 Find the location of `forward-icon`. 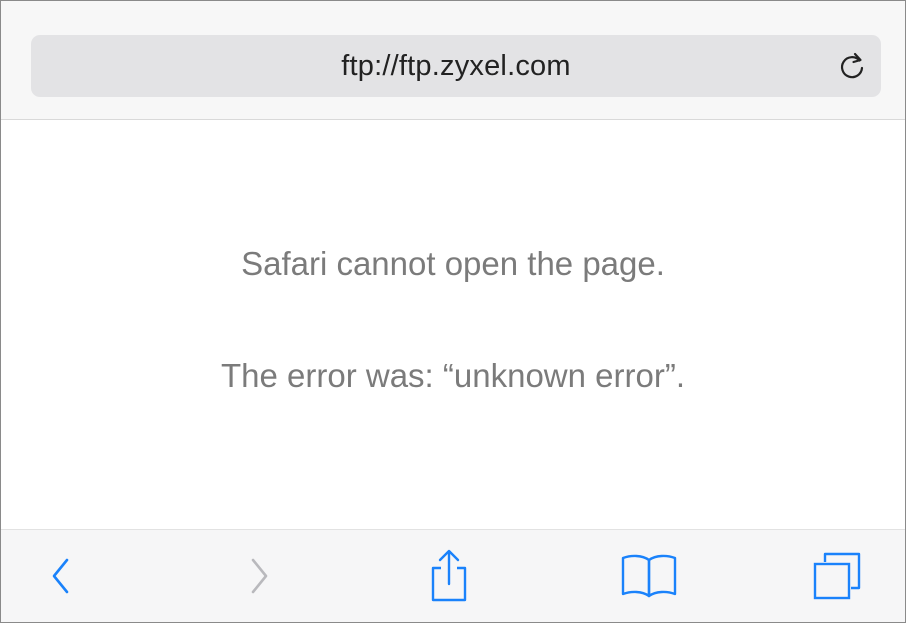

forward-icon is located at coordinates (259, 576).